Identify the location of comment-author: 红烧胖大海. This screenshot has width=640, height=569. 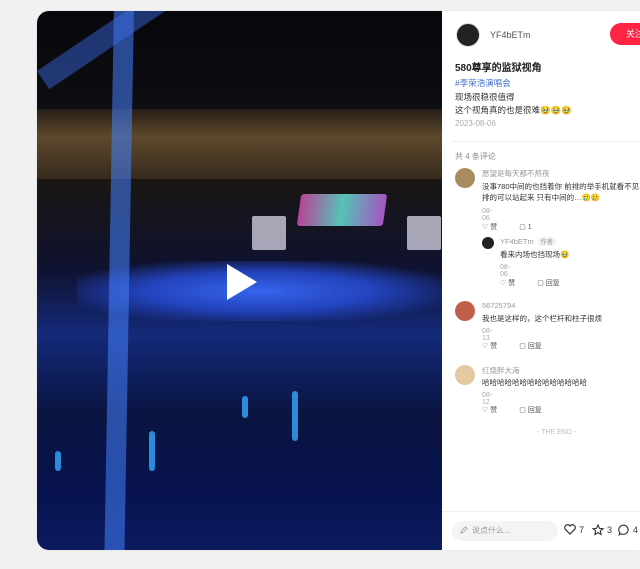
(501, 370).